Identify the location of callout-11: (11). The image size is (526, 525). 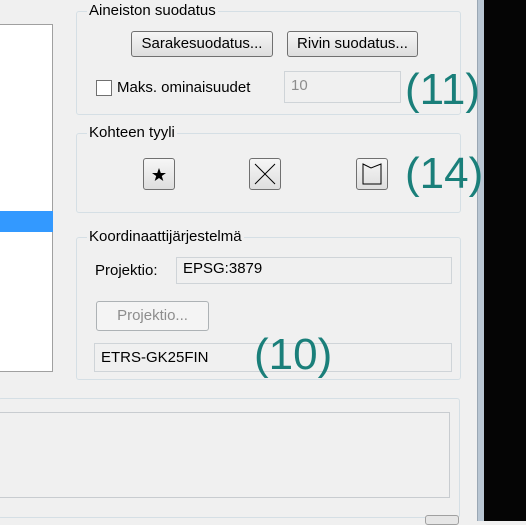
(442, 89).